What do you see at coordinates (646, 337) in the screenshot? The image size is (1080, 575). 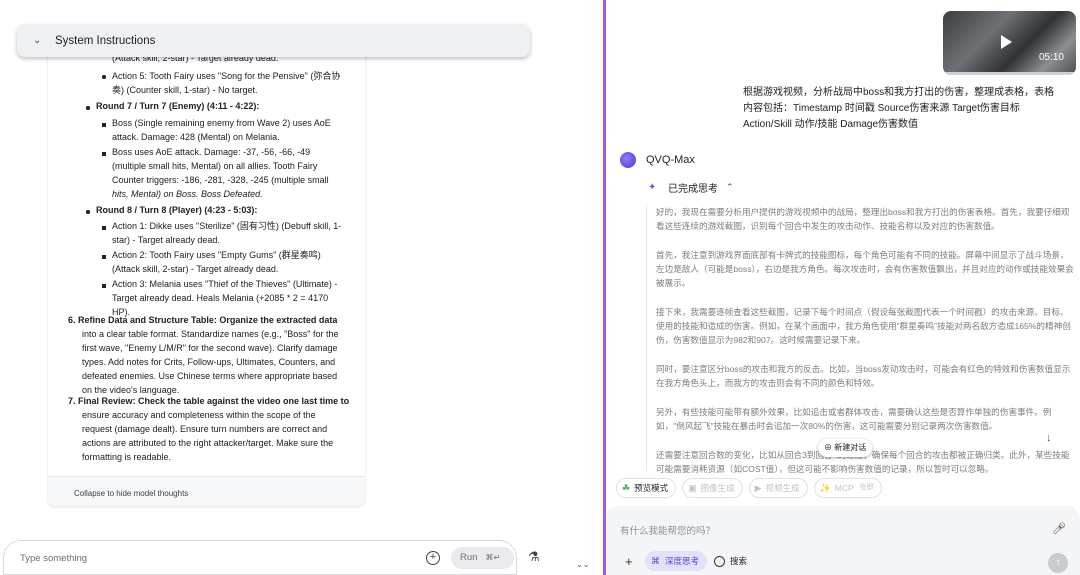 I see `thinking-rule` at bounding box center [646, 337].